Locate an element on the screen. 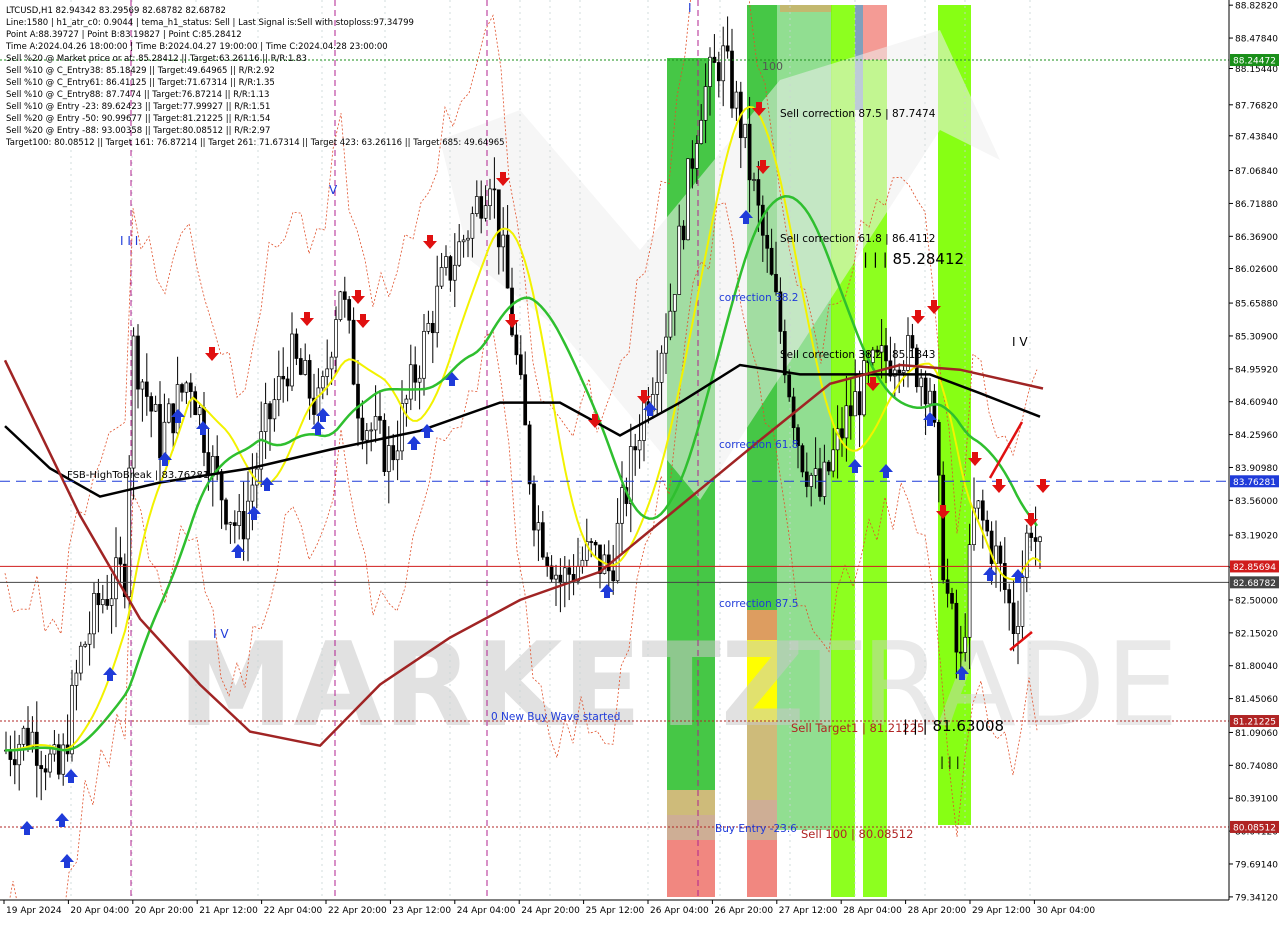 The width and height of the screenshot is (1280, 925). y-tick-label: 82.15020 is located at coordinates (1256, 634).